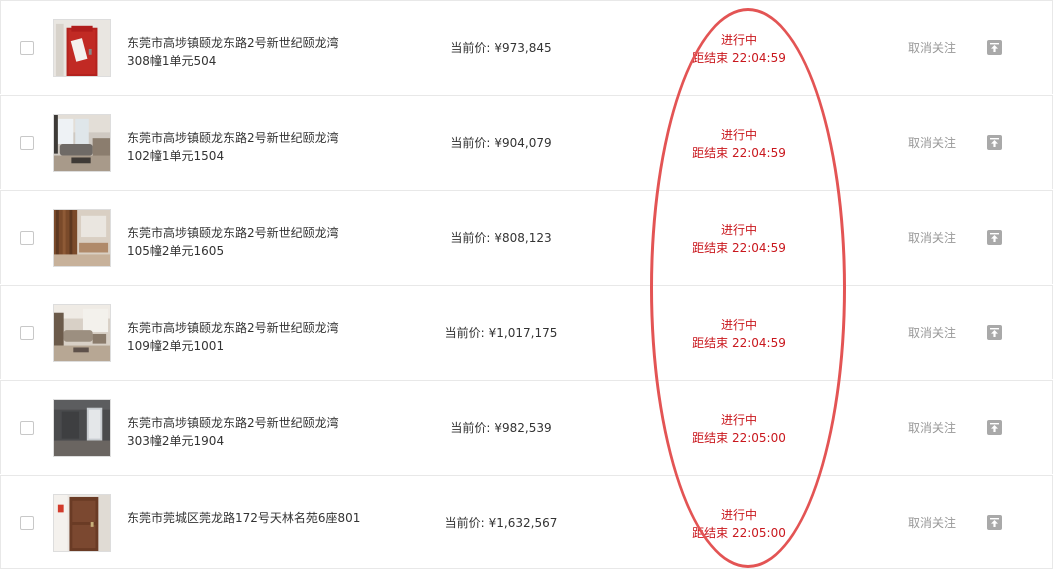  I want to click on sofa-room-photo, so click(82, 333).